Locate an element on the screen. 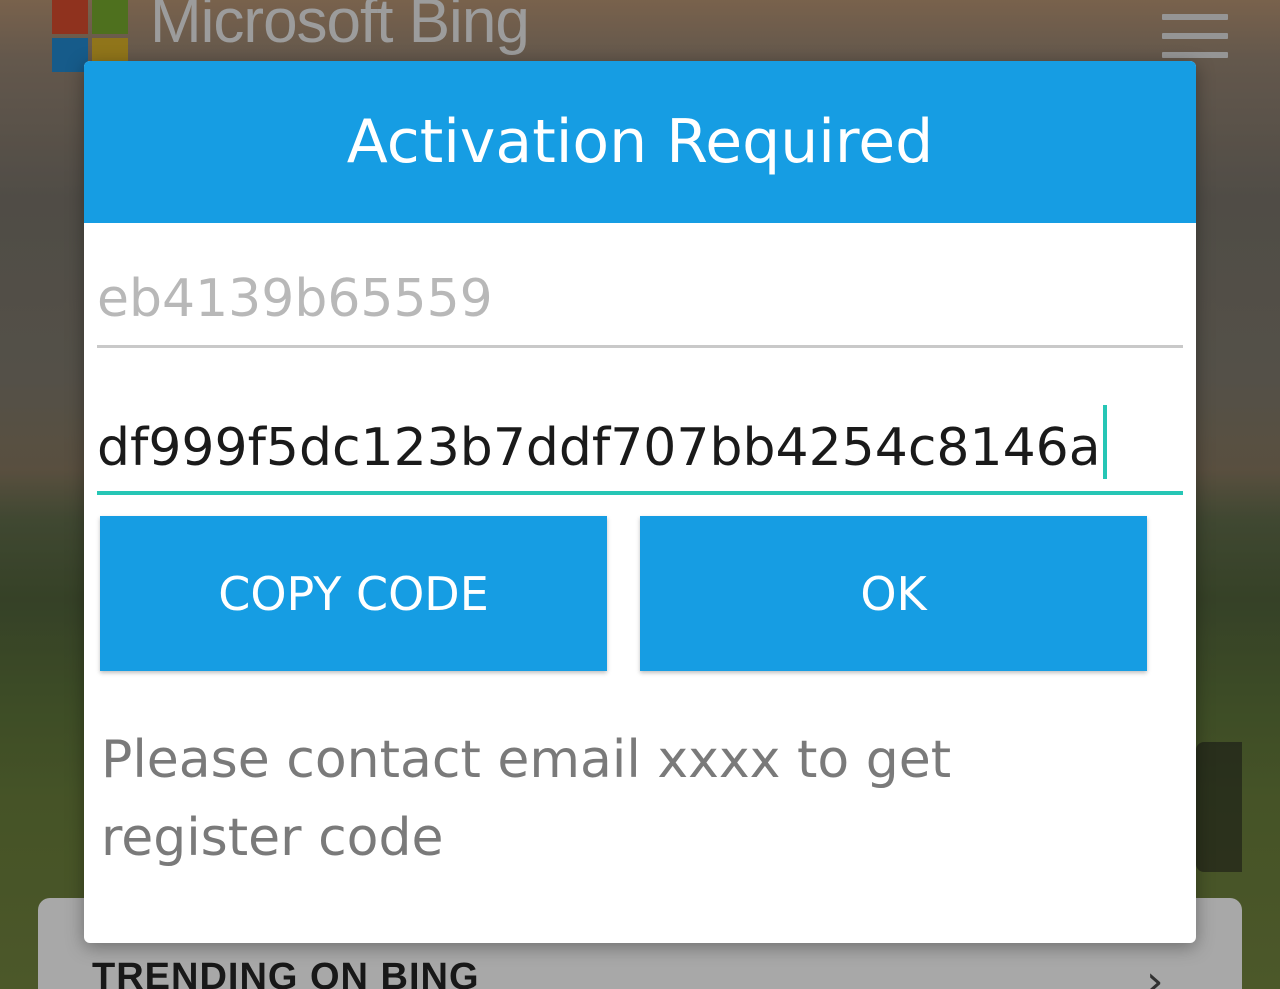  dialog-title: Activation Required is located at coordinates (640, 142).